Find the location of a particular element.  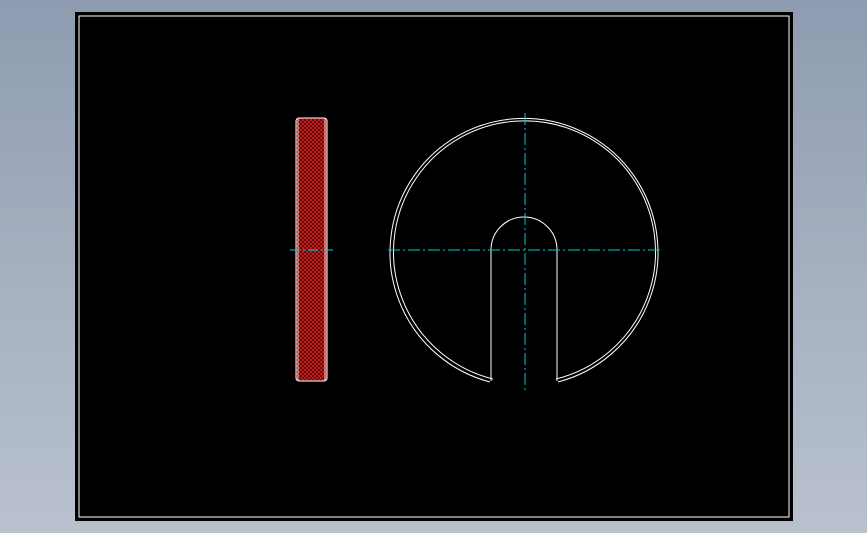

u-slot-outline is located at coordinates (524, 298).